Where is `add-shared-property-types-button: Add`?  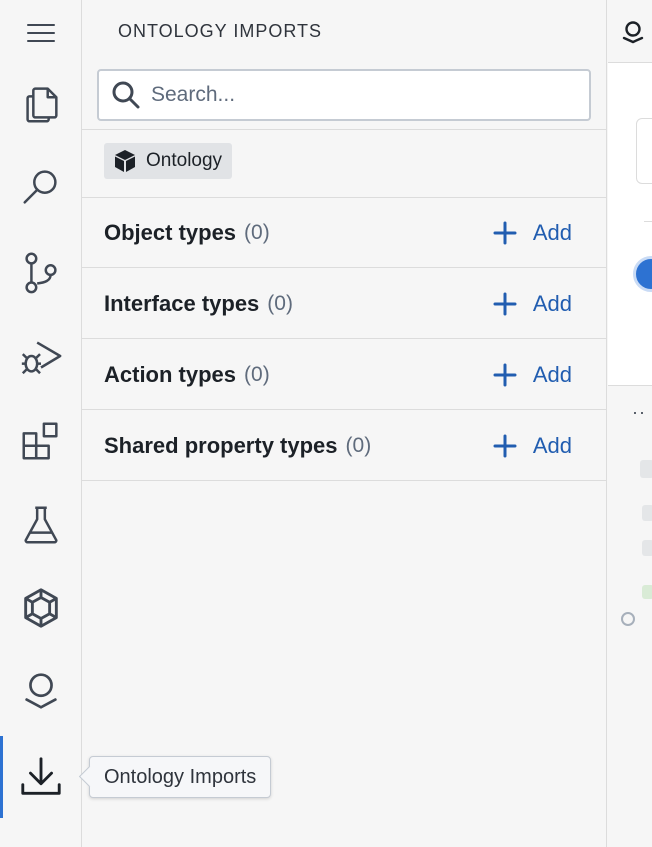
add-shared-property-types-button: Add is located at coordinates (532, 446).